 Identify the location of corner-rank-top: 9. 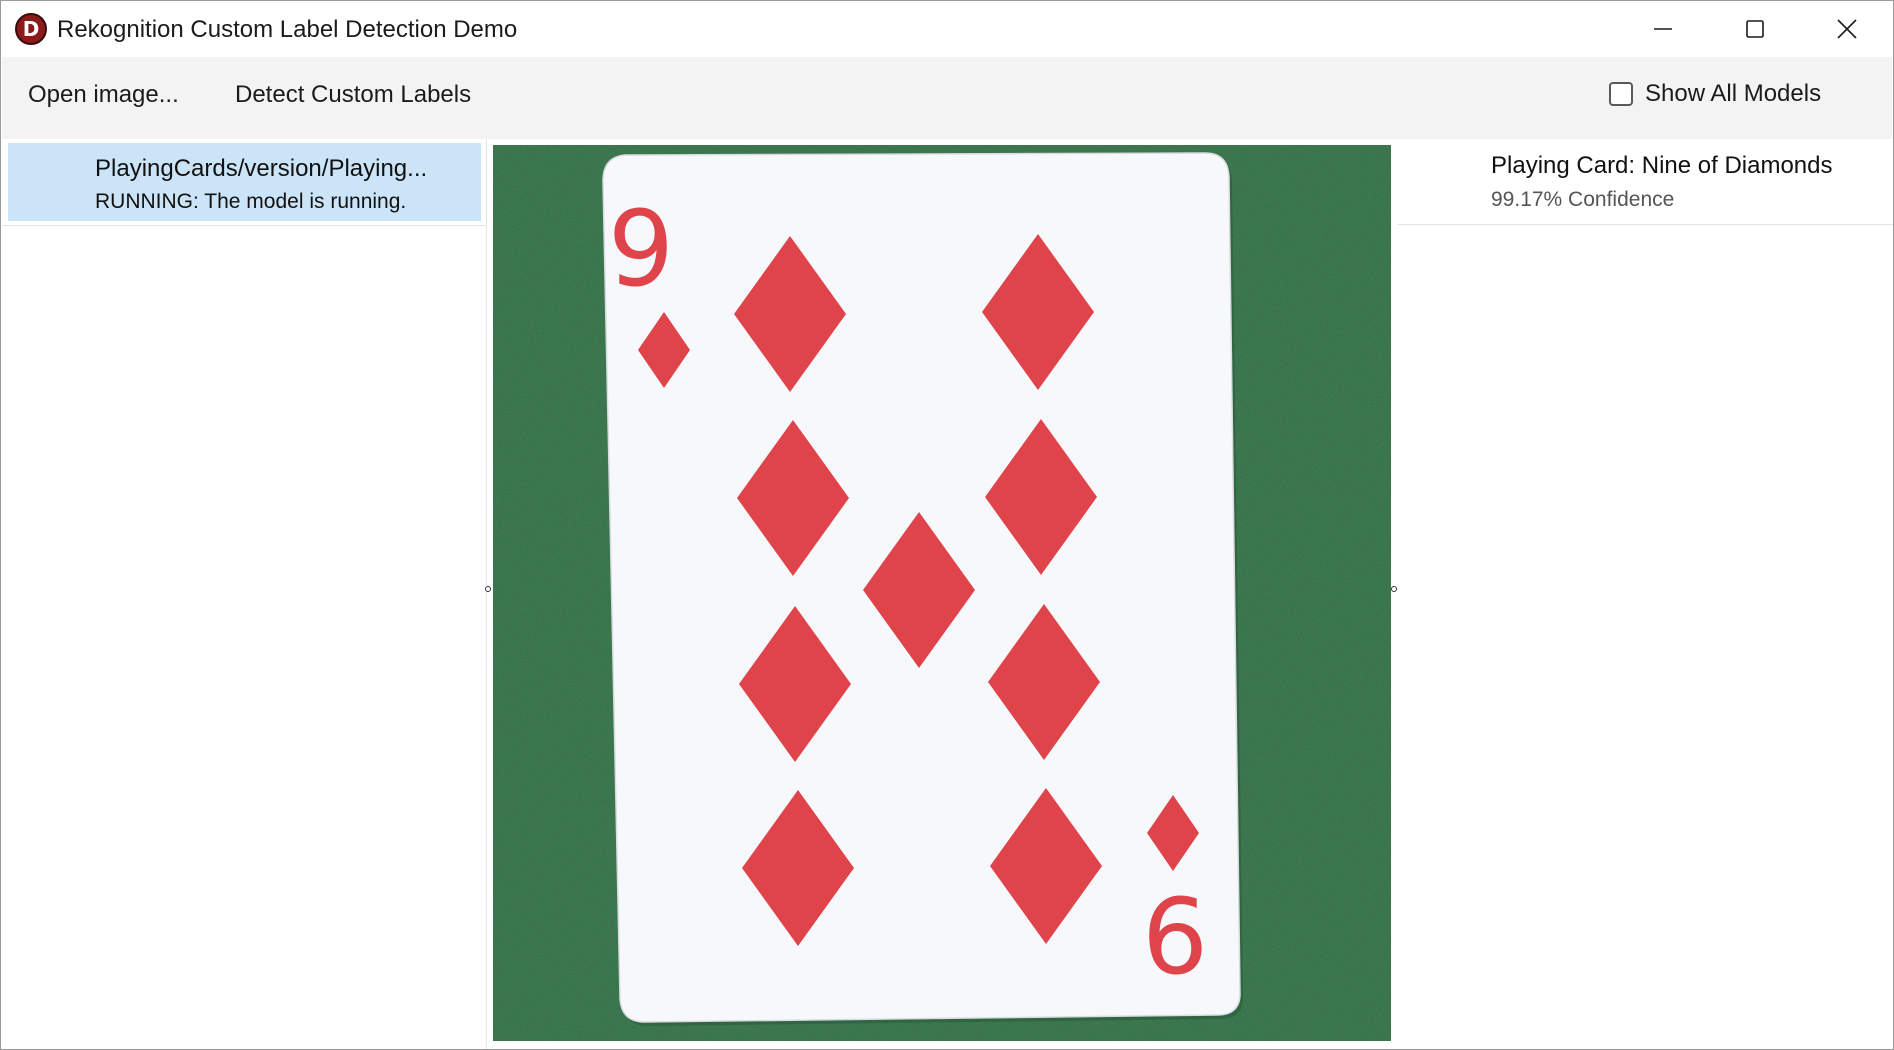
(641, 249).